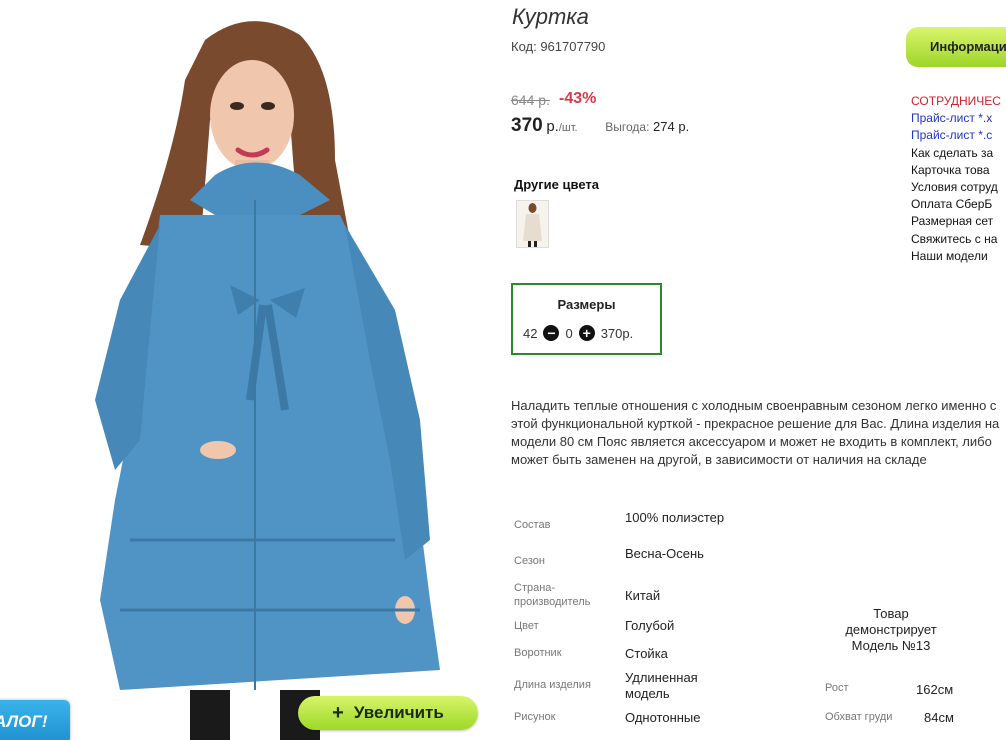 The width and height of the screenshot is (1006, 740). What do you see at coordinates (569, 333) in the screenshot?
I see `quantity-value: 0` at bounding box center [569, 333].